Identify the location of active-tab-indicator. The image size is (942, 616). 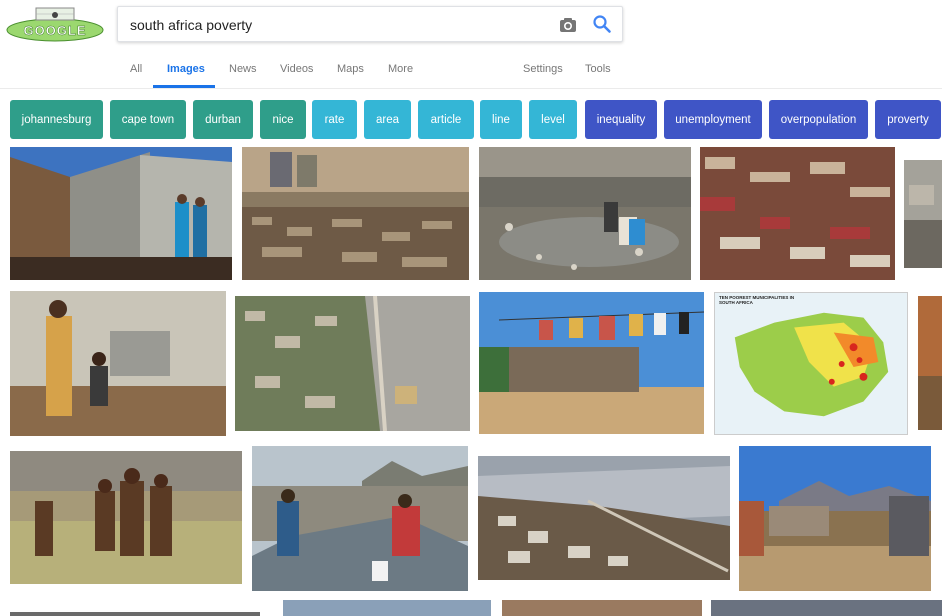
(184, 86).